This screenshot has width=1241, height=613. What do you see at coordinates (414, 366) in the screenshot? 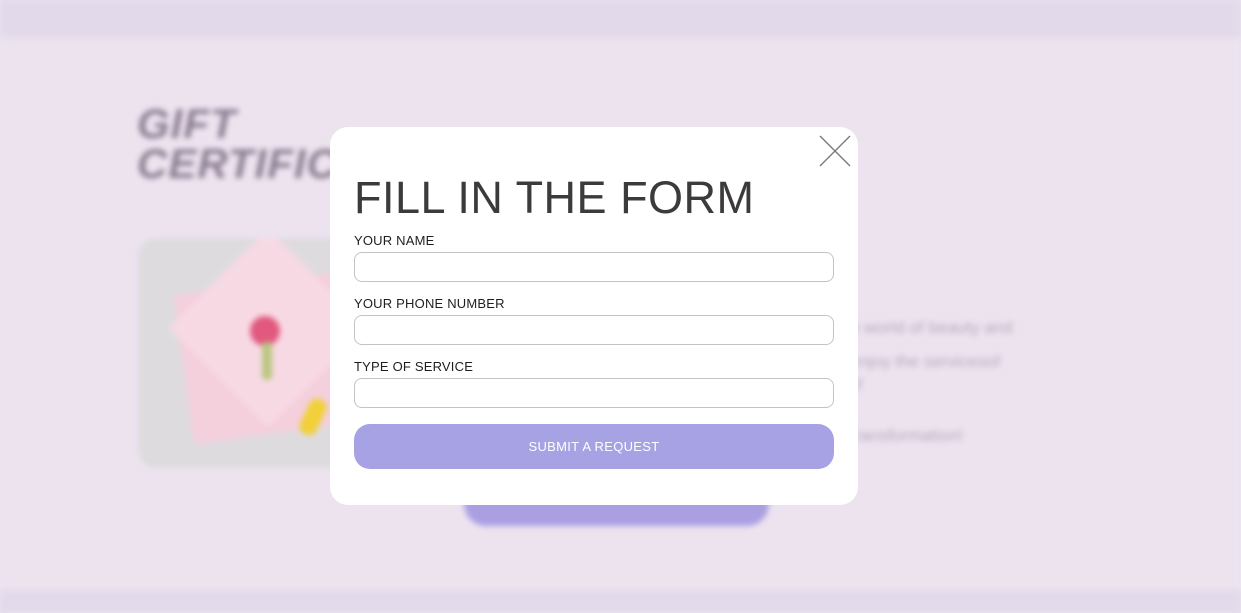
I see `service-type-label: TYPE OF SERVICE` at bounding box center [414, 366].